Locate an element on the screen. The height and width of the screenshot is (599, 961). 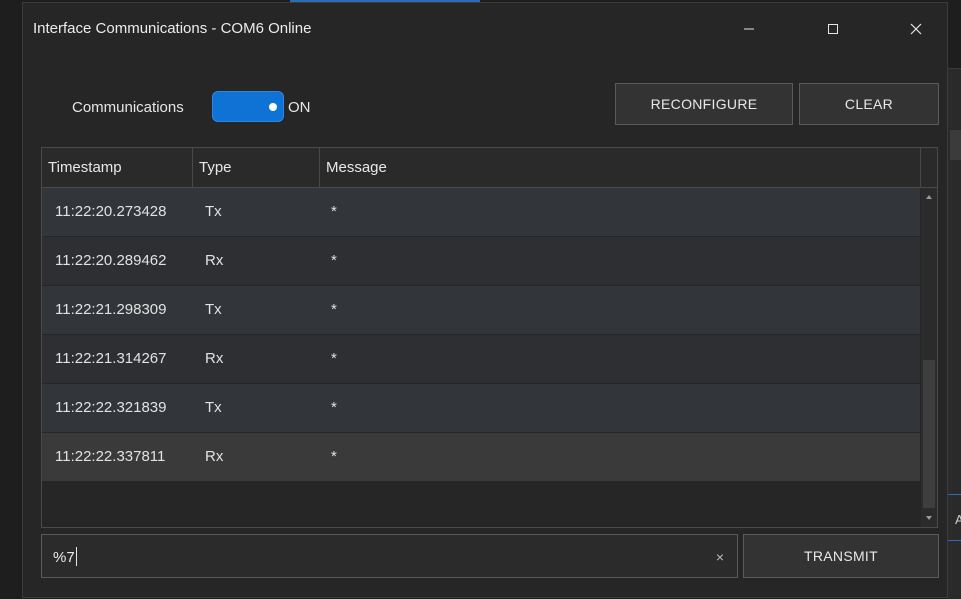
cell-timestamp: 11:22:22.337811 is located at coordinates (110, 456).